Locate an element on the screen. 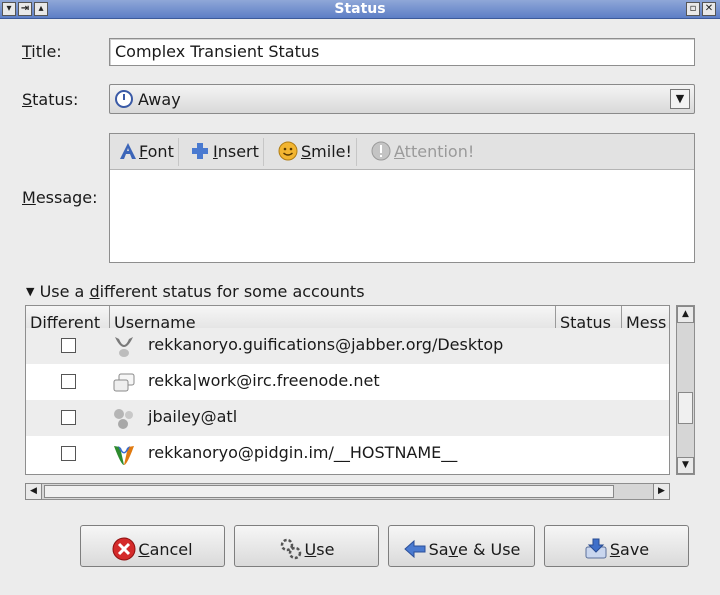 Image resolution: width=720 pixels, height=595 pixels. status-select-value: Away is located at coordinates (159, 99).